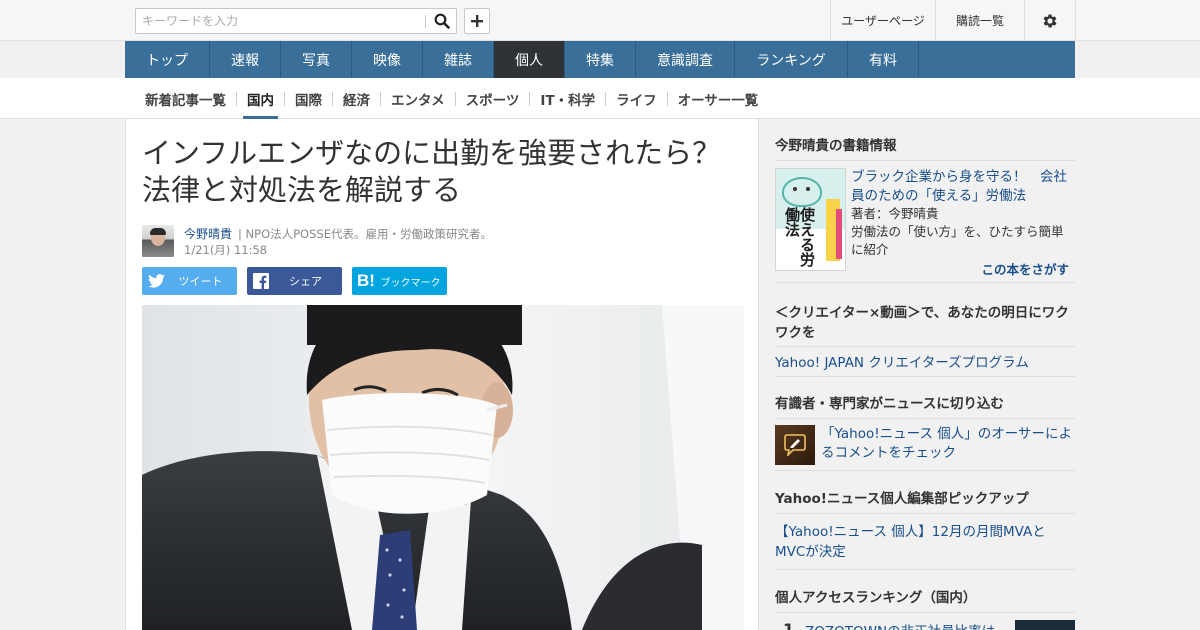 The image size is (1200, 630). Describe the element at coordinates (185, 98) in the screenshot. I see `subnav-item-new: 新着記事一覧` at that location.